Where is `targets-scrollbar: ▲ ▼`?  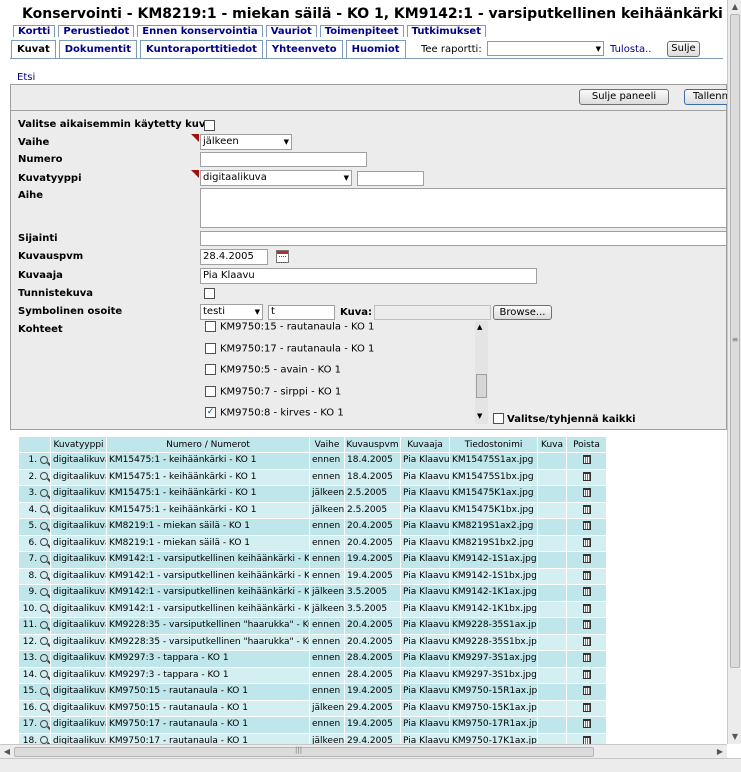
targets-scrollbar: ▲ ▼ is located at coordinates (481, 372).